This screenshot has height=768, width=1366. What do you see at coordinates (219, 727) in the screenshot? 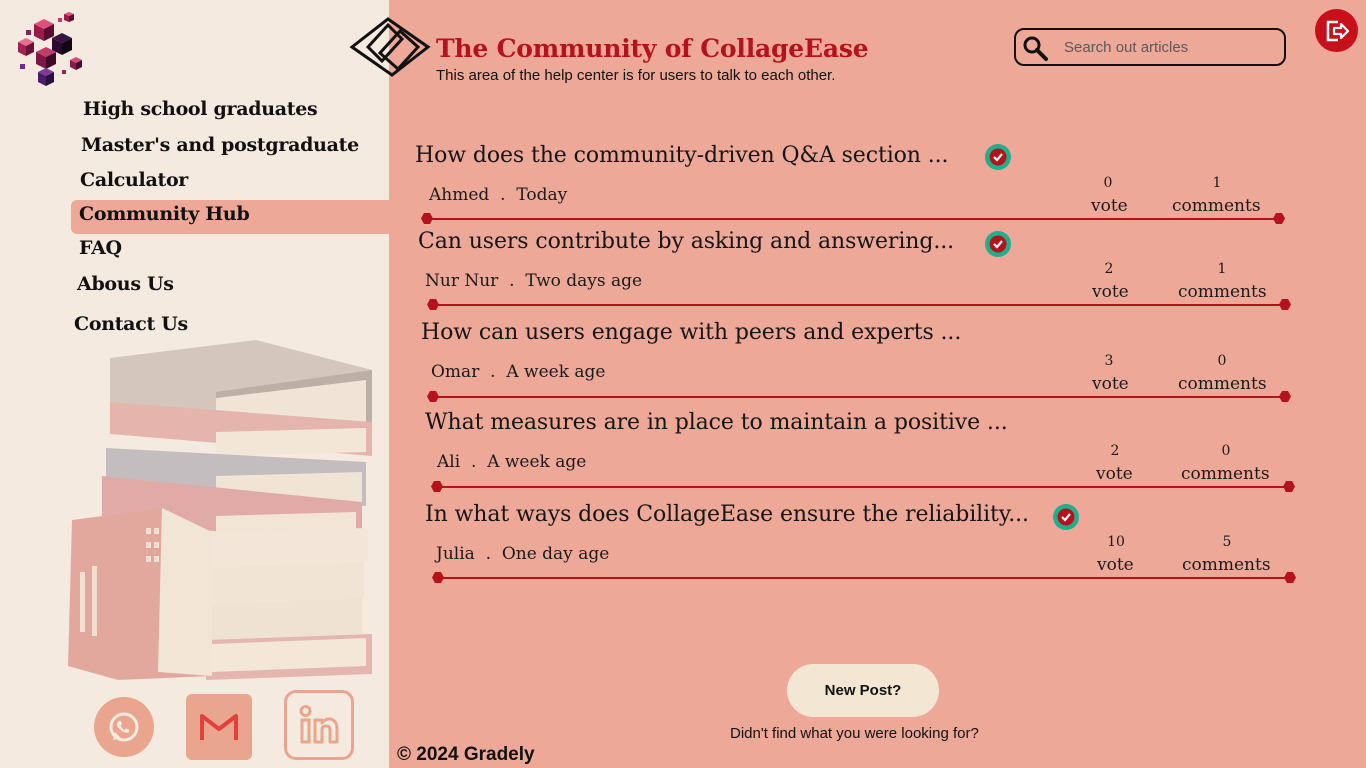
I see `gmail-icon` at bounding box center [219, 727].